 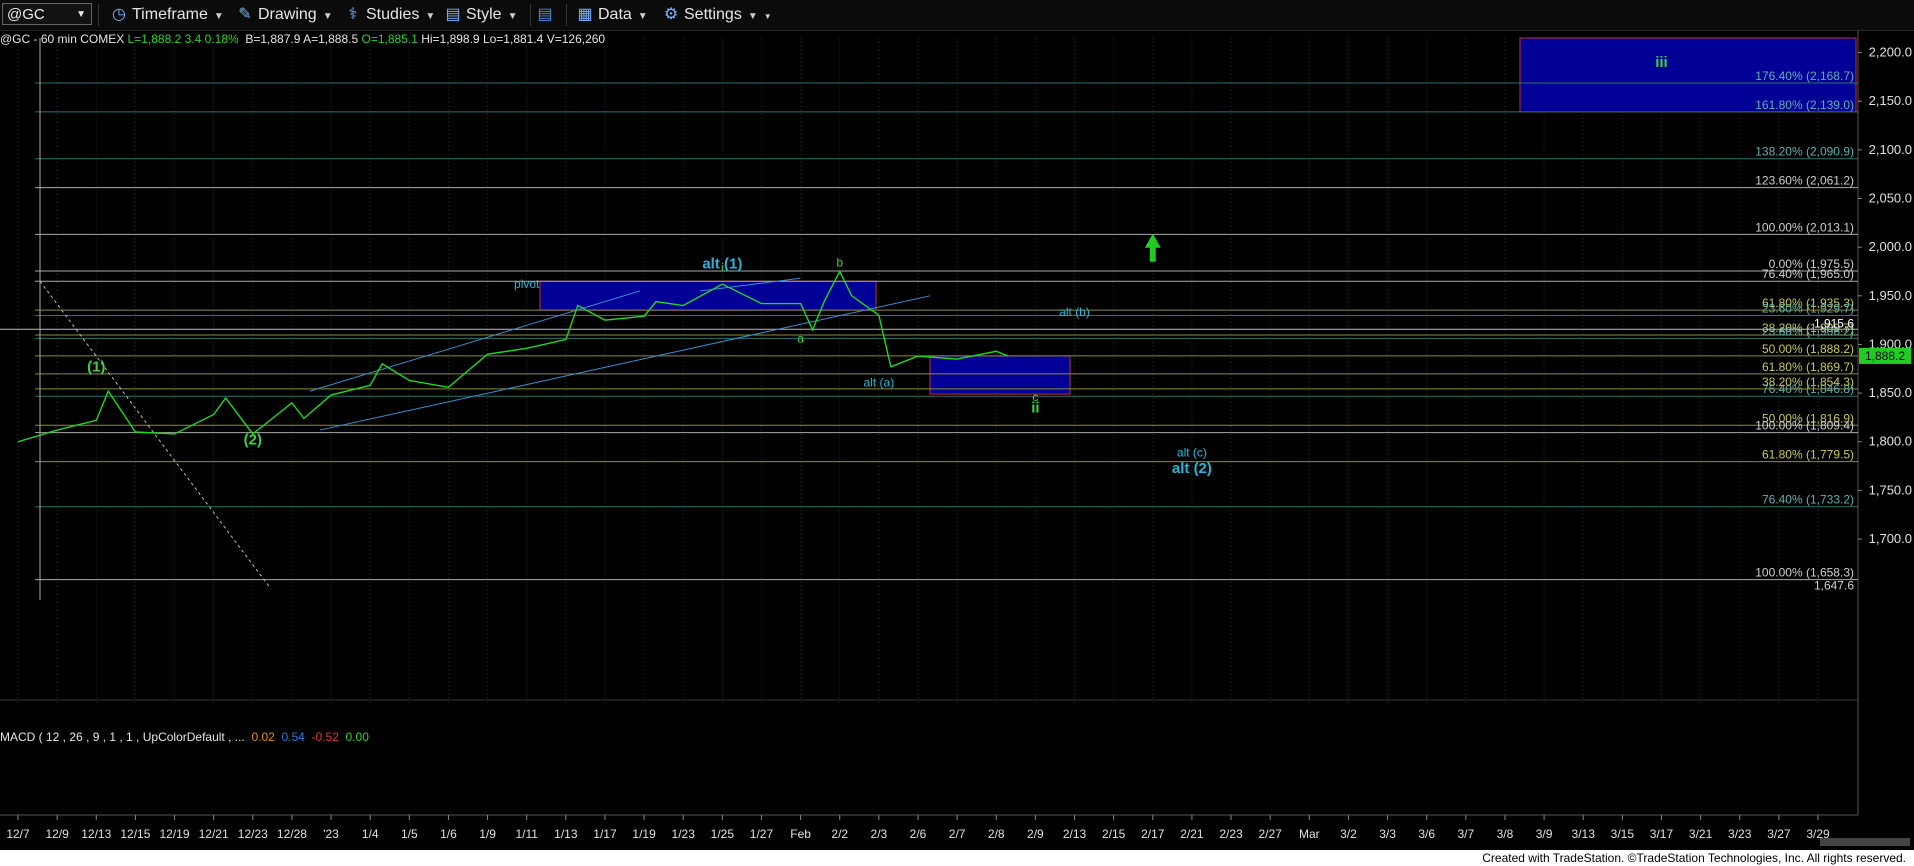 I want to click on data-menu: ▦ Data ▼, so click(x=612, y=15).